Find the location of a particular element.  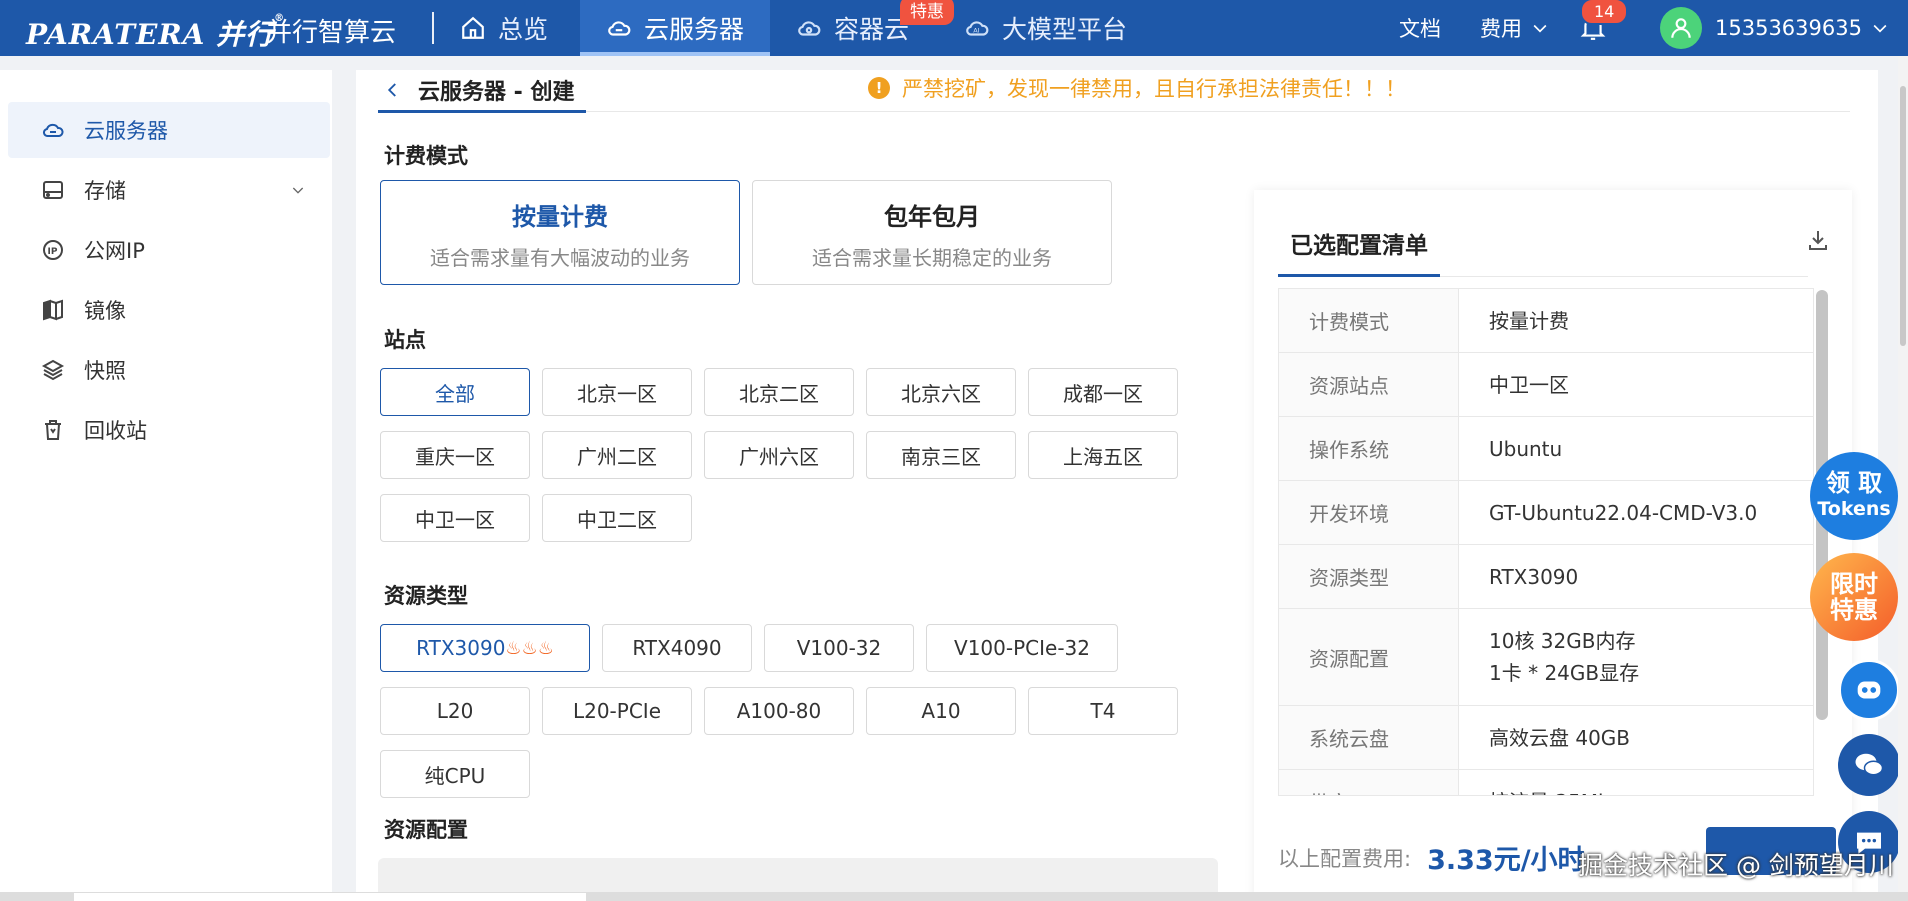

wechat-button is located at coordinates (1869, 765).